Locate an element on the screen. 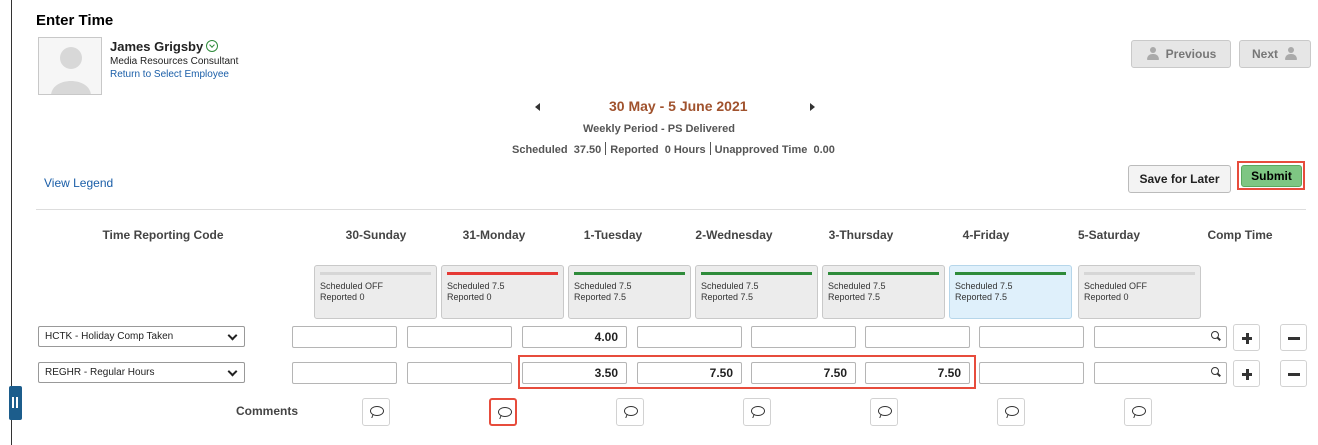 The height and width of the screenshot is (445, 1318). trc-select-row-2: REGHR - Regular Hours is located at coordinates (141, 372).